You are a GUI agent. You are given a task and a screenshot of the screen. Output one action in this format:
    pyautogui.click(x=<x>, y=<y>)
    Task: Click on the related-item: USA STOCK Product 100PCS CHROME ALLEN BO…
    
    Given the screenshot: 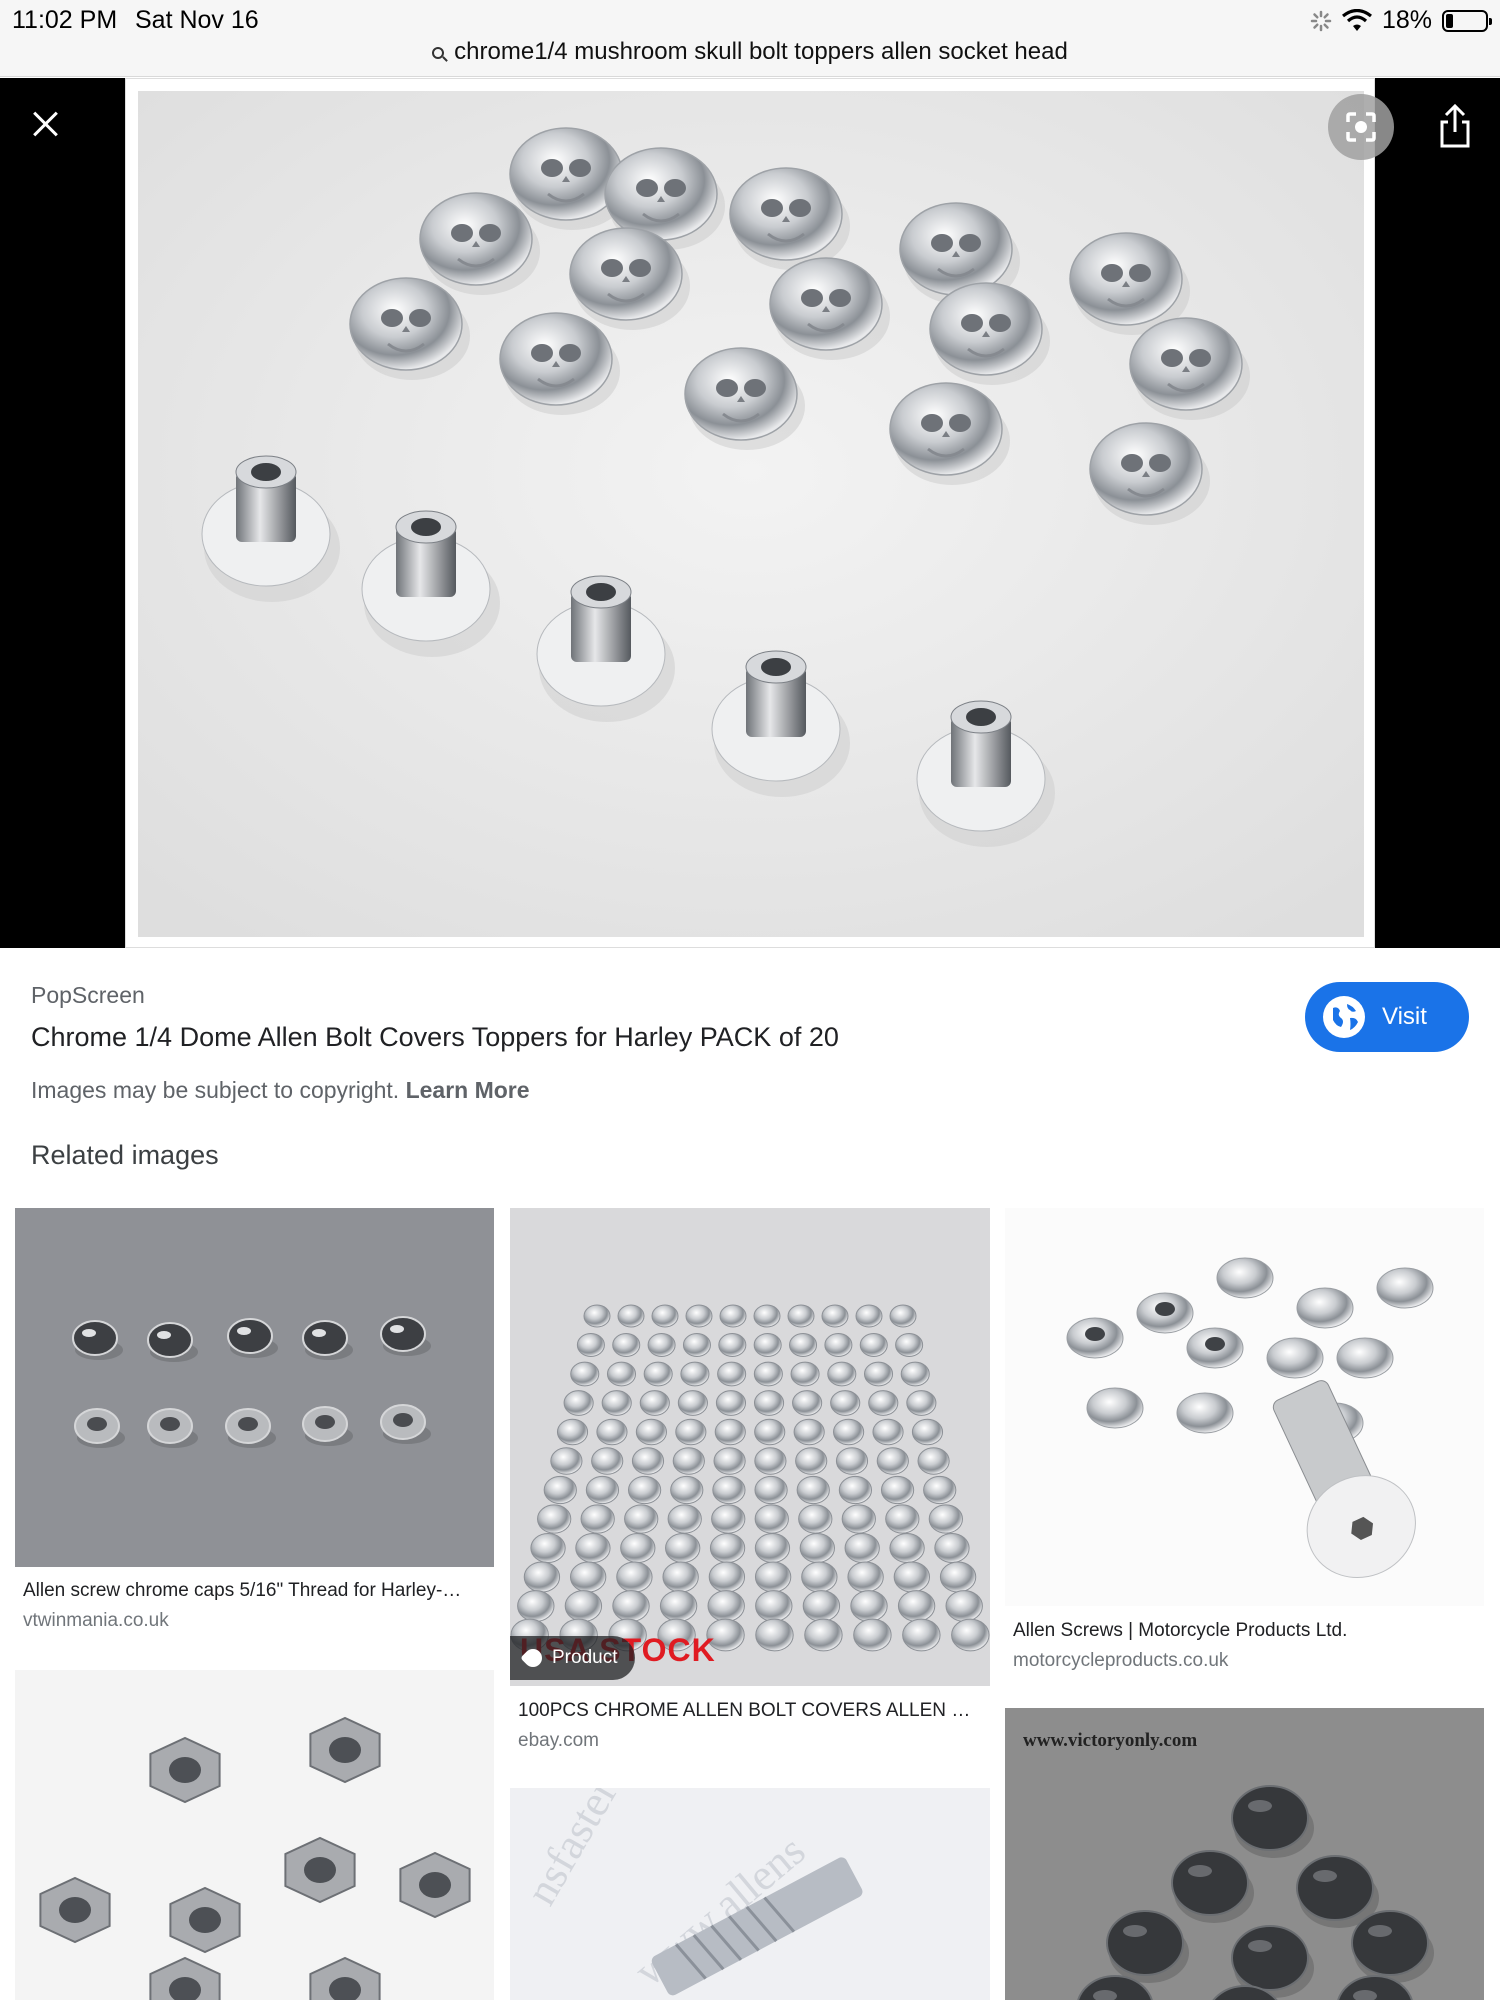 What is the action you would take?
    pyautogui.click(x=750, y=1488)
    